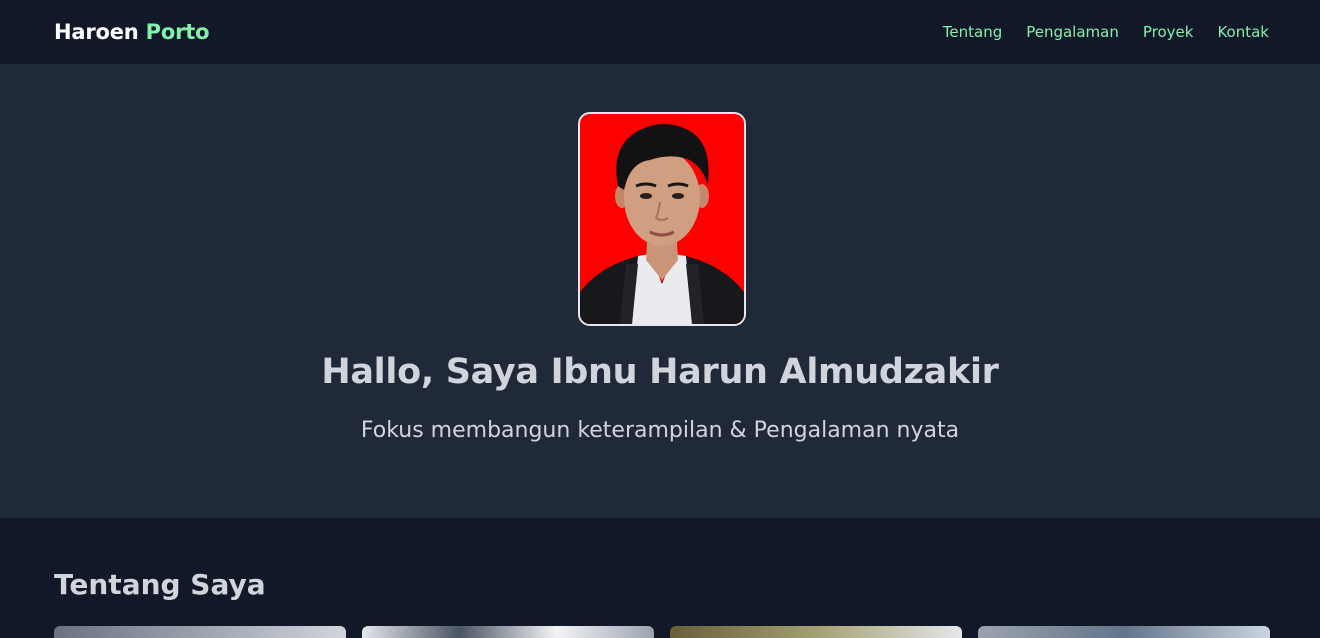  Describe the element at coordinates (160, 584) in the screenshot. I see `about-section-title: Tentang Saya` at that location.